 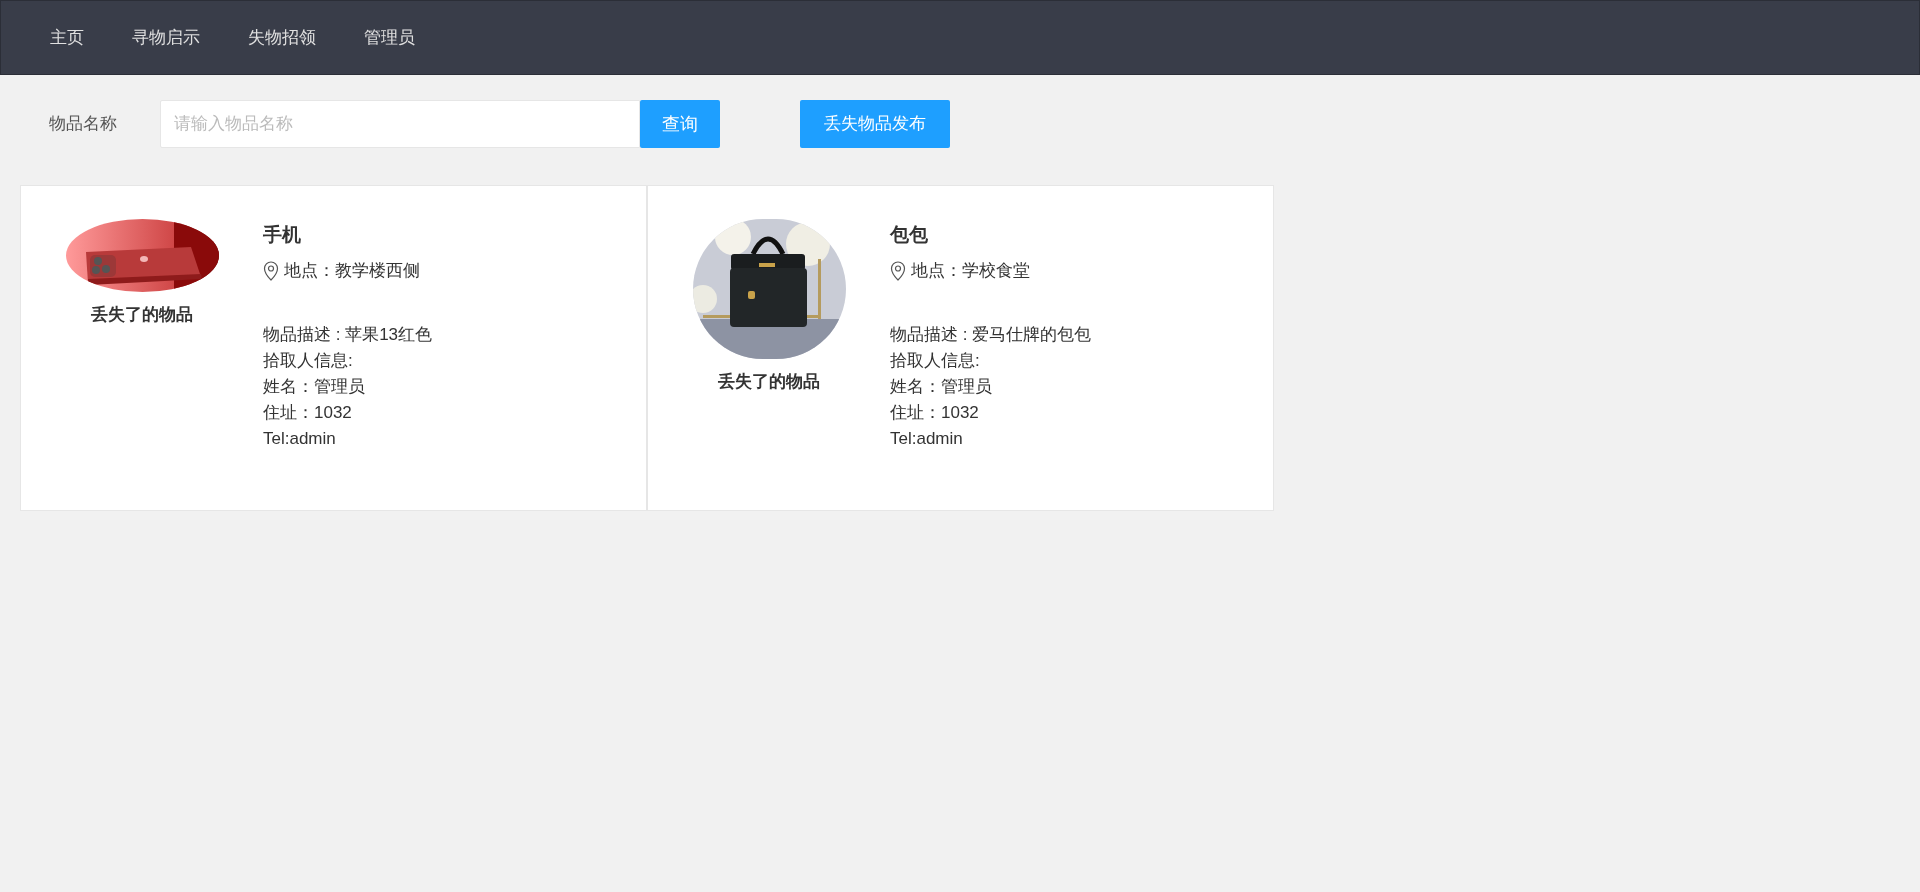 I want to click on item-title: 手机, so click(x=282, y=235).